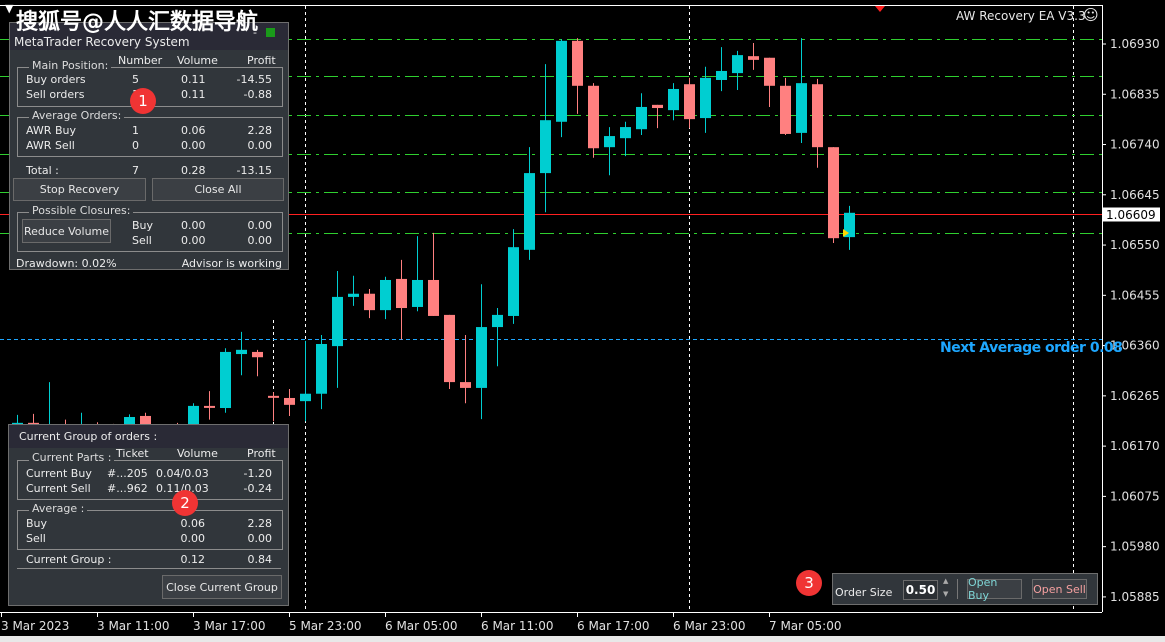 This screenshot has width=1165, height=642. I want to click on stop-recovery-button: Stop Recovery, so click(79, 189).